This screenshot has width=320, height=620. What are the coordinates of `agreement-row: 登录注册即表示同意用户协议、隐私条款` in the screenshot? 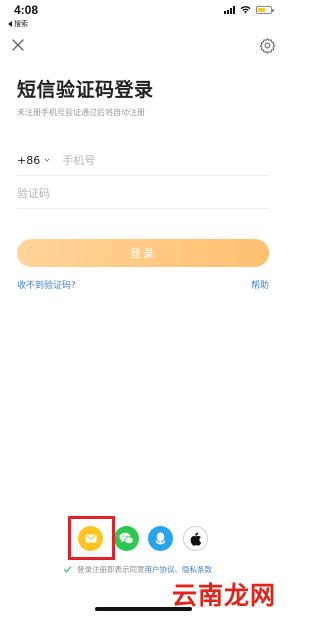 It's located at (137, 569).